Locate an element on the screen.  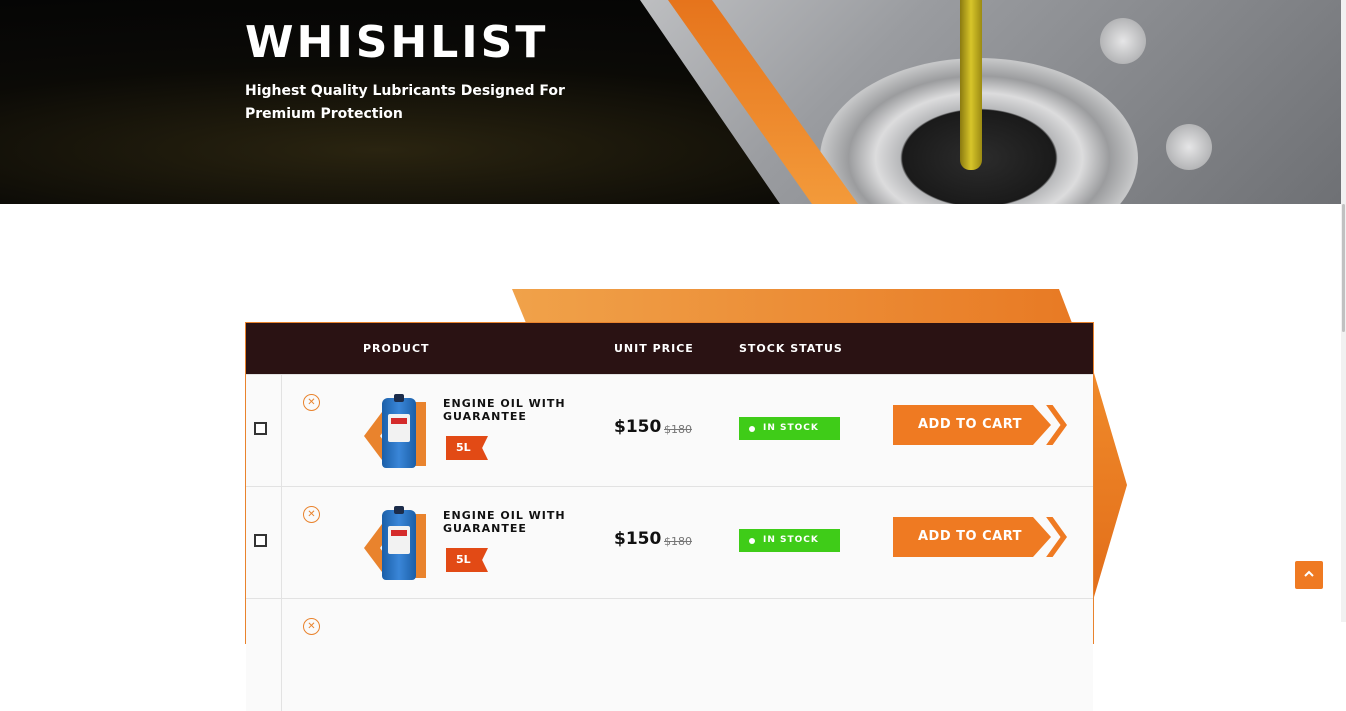
table-decoration-top is located at coordinates (792, 306).